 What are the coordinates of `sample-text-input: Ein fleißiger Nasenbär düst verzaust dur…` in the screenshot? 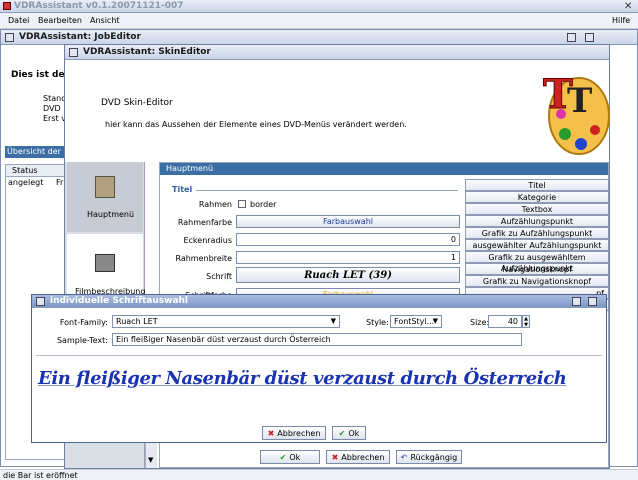 It's located at (317, 339).